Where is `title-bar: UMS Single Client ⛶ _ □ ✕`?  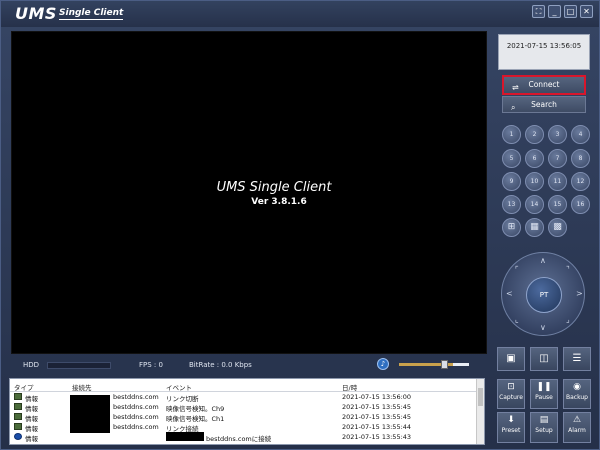 title-bar: UMS Single Client ⛶ _ □ ✕ is located at coordinates (300, 14).